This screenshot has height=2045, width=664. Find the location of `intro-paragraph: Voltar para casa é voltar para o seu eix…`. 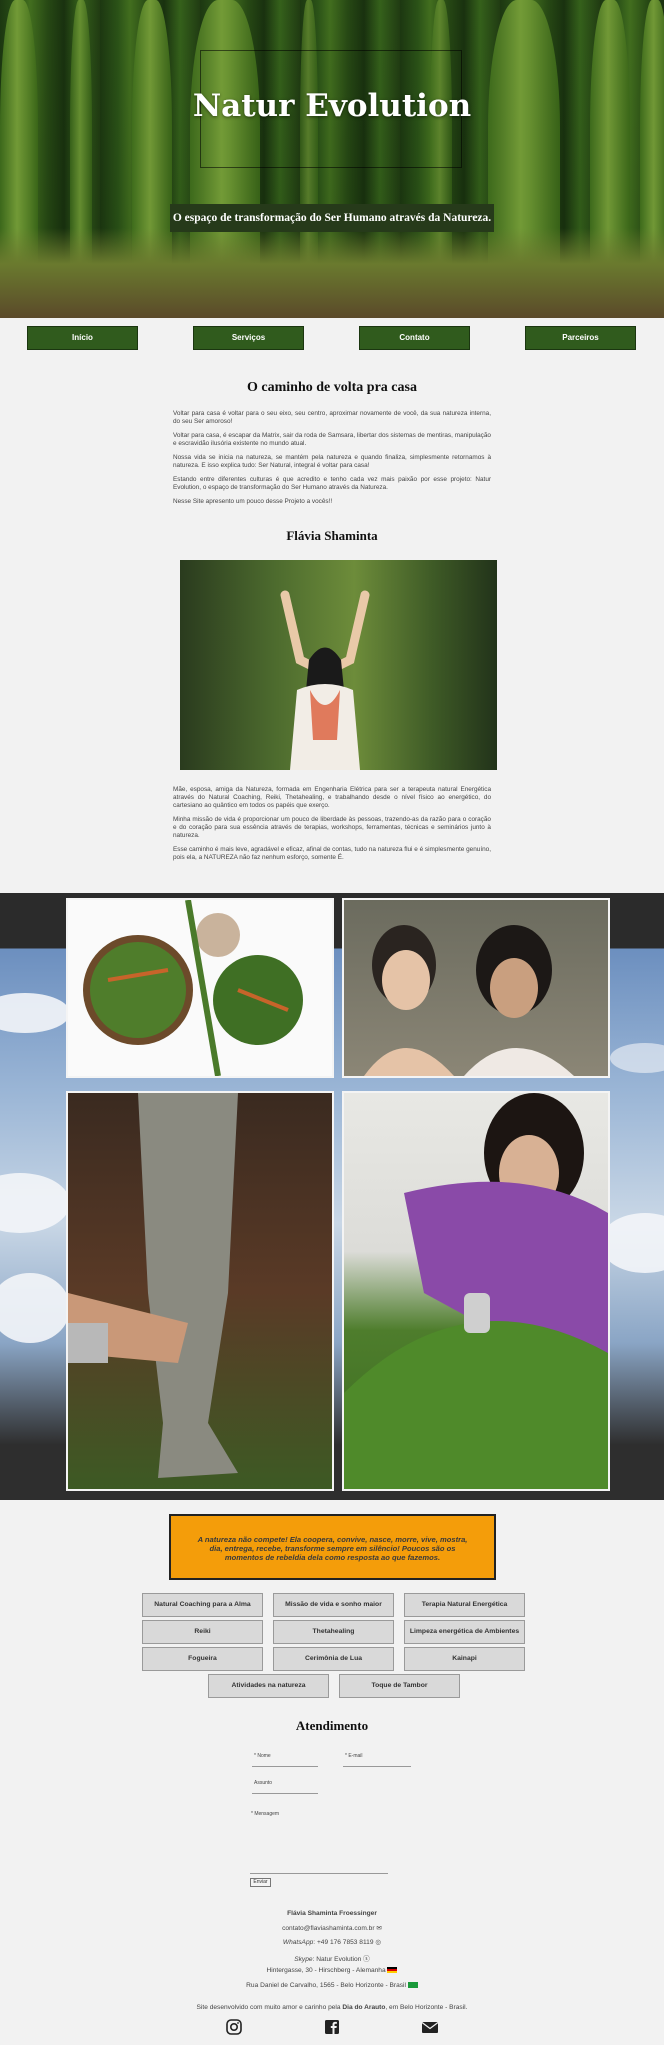

intro-paragraph: Voltar para casa é voltar para o seu eix… is located at coordinates (332, 417).